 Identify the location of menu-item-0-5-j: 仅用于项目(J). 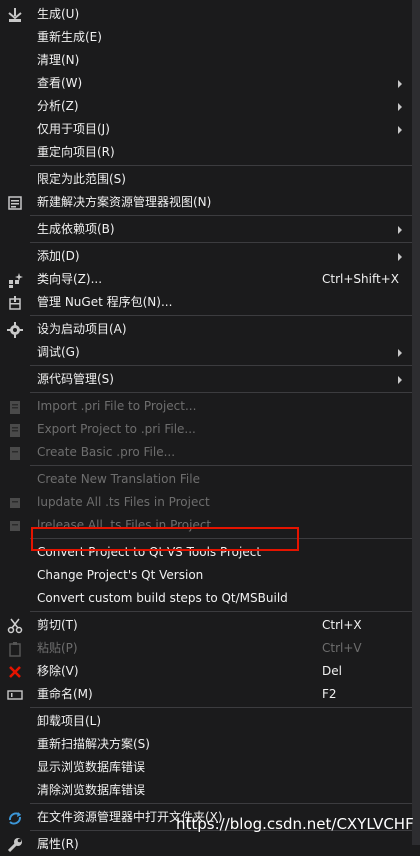
(206, 129).